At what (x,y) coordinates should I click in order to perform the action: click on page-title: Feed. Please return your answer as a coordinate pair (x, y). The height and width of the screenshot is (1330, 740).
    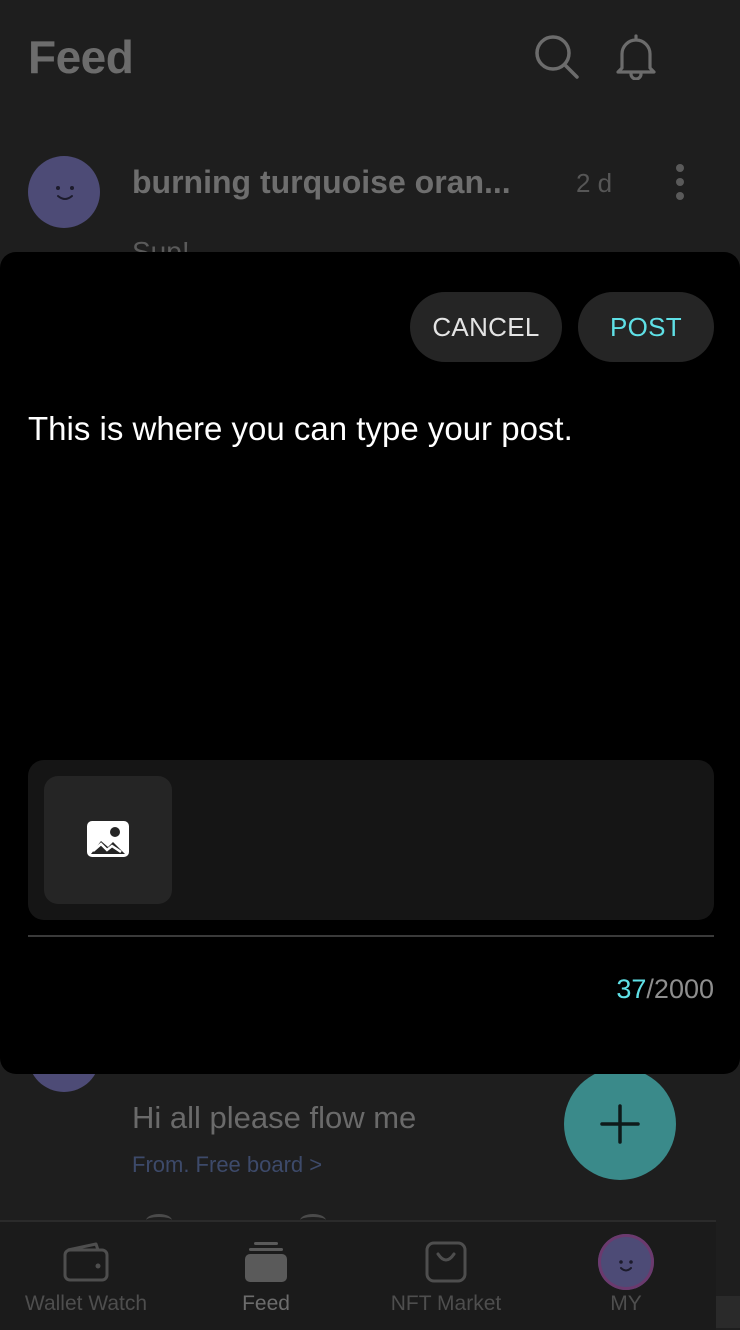
    Looking at the image, I should click on (81, 57).